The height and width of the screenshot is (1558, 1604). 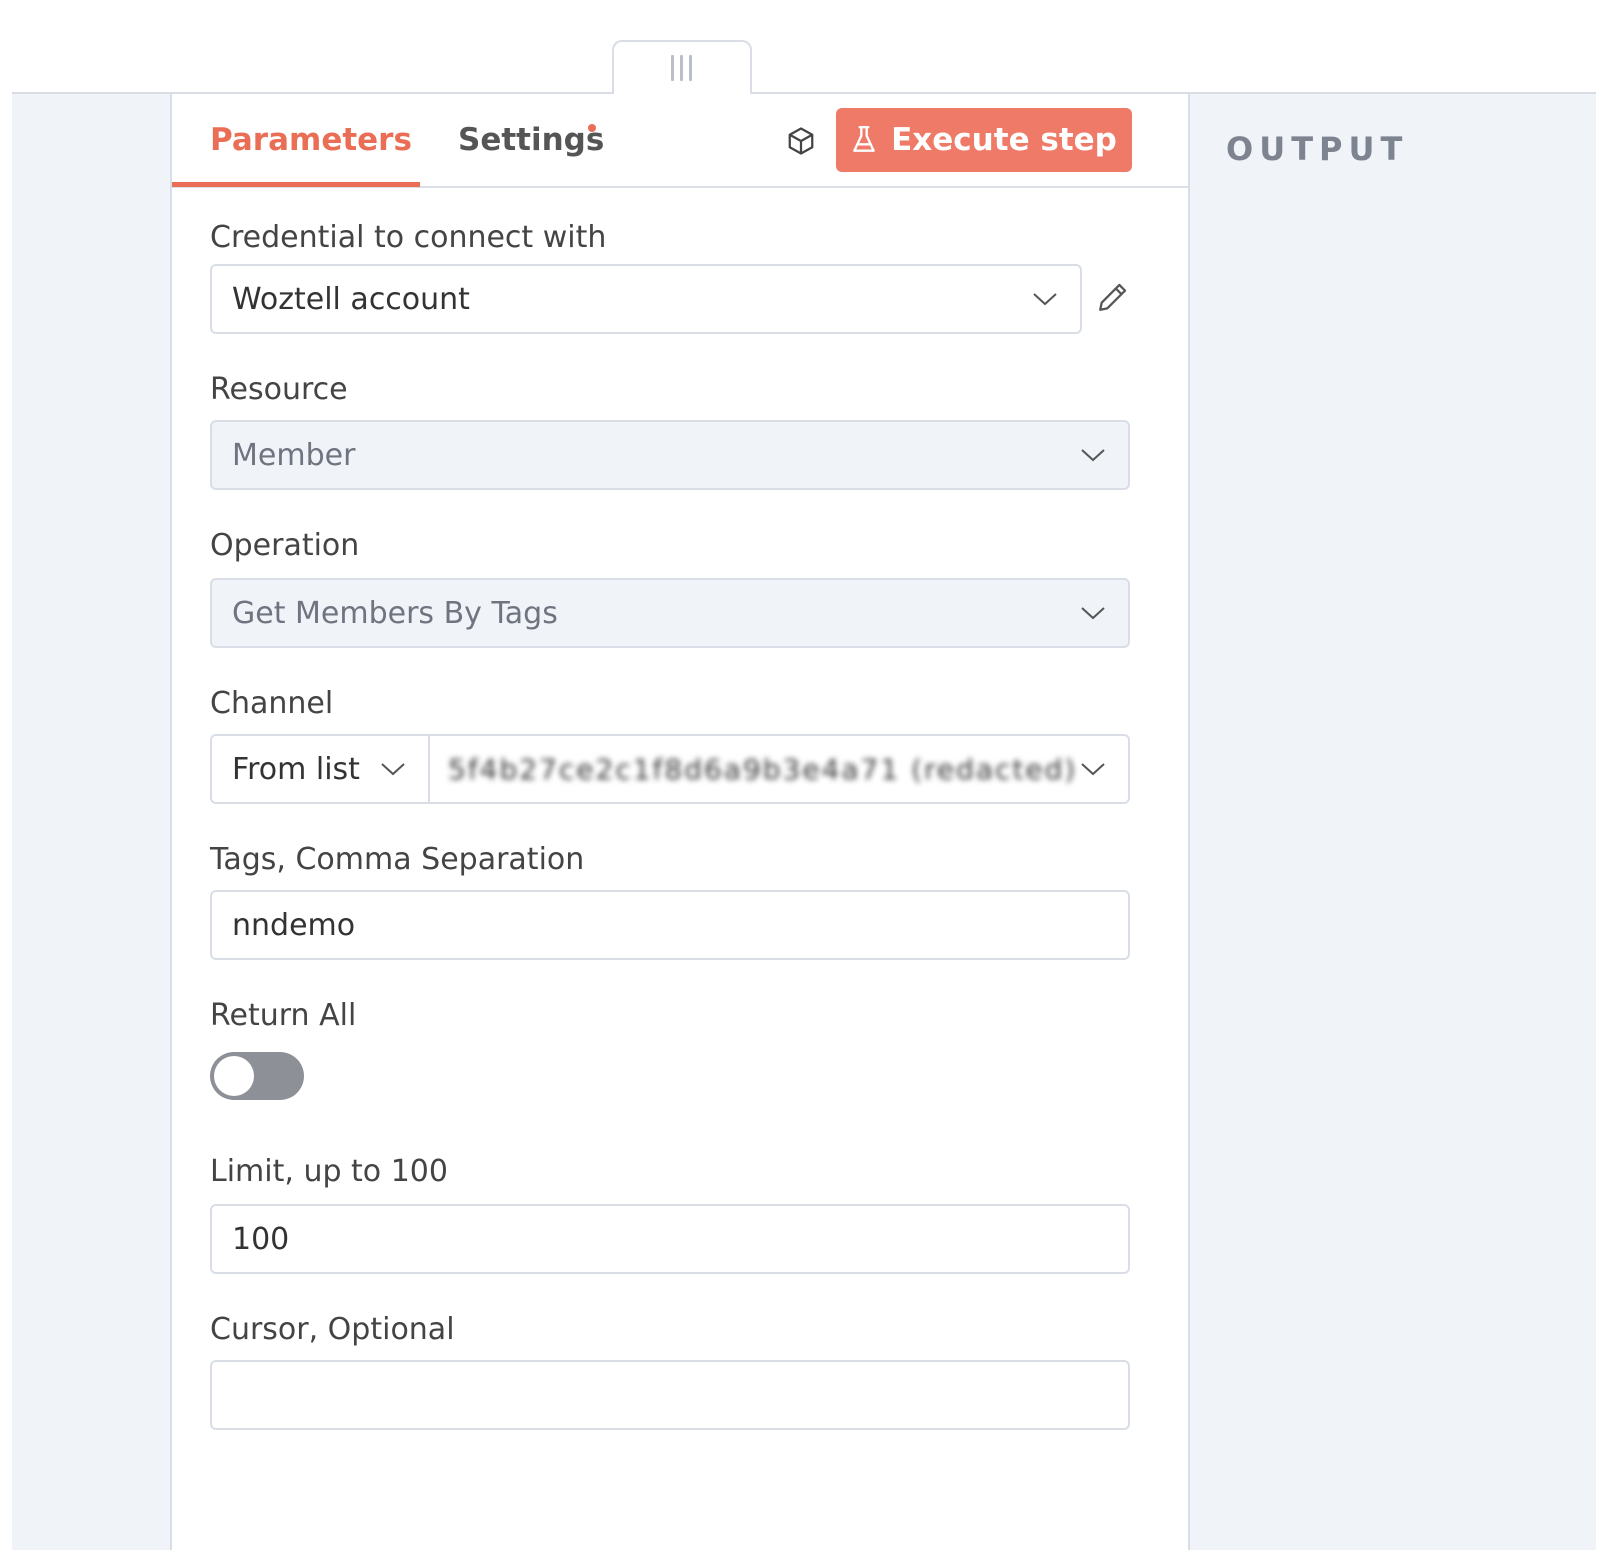 What do you see at coordinates (531, 140) in the screenshot?
I see `tab-settings: Settings` at bounding box center [531, 140].